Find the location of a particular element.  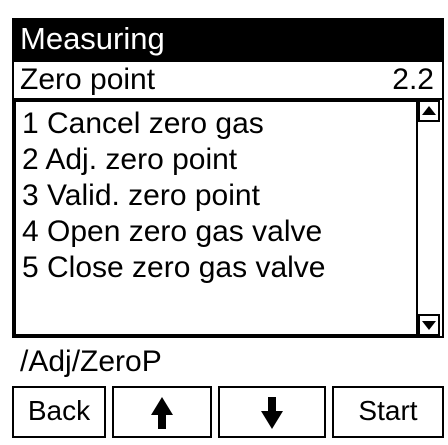

softkey-bar: Back Start is located at coordinates (228, 412).